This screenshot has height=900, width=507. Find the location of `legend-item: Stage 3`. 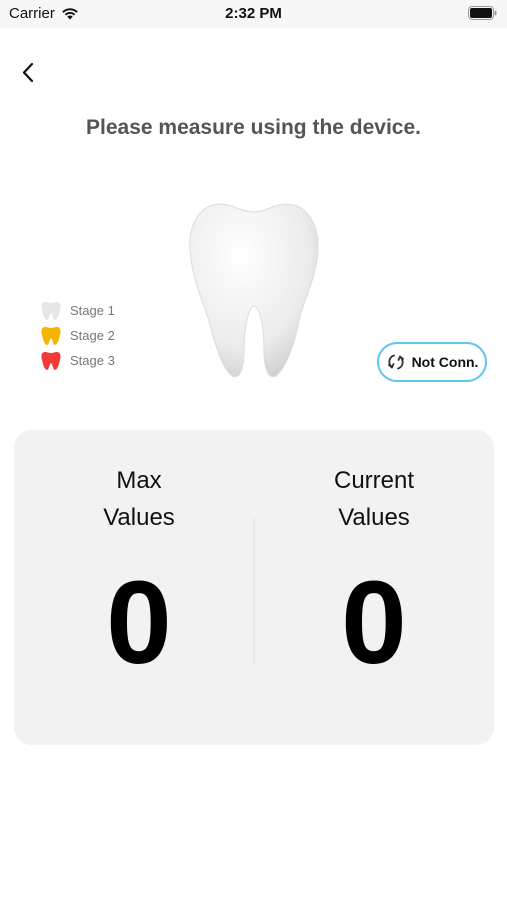

legend-item: Stage 3 is located at coordinates (77, 360).